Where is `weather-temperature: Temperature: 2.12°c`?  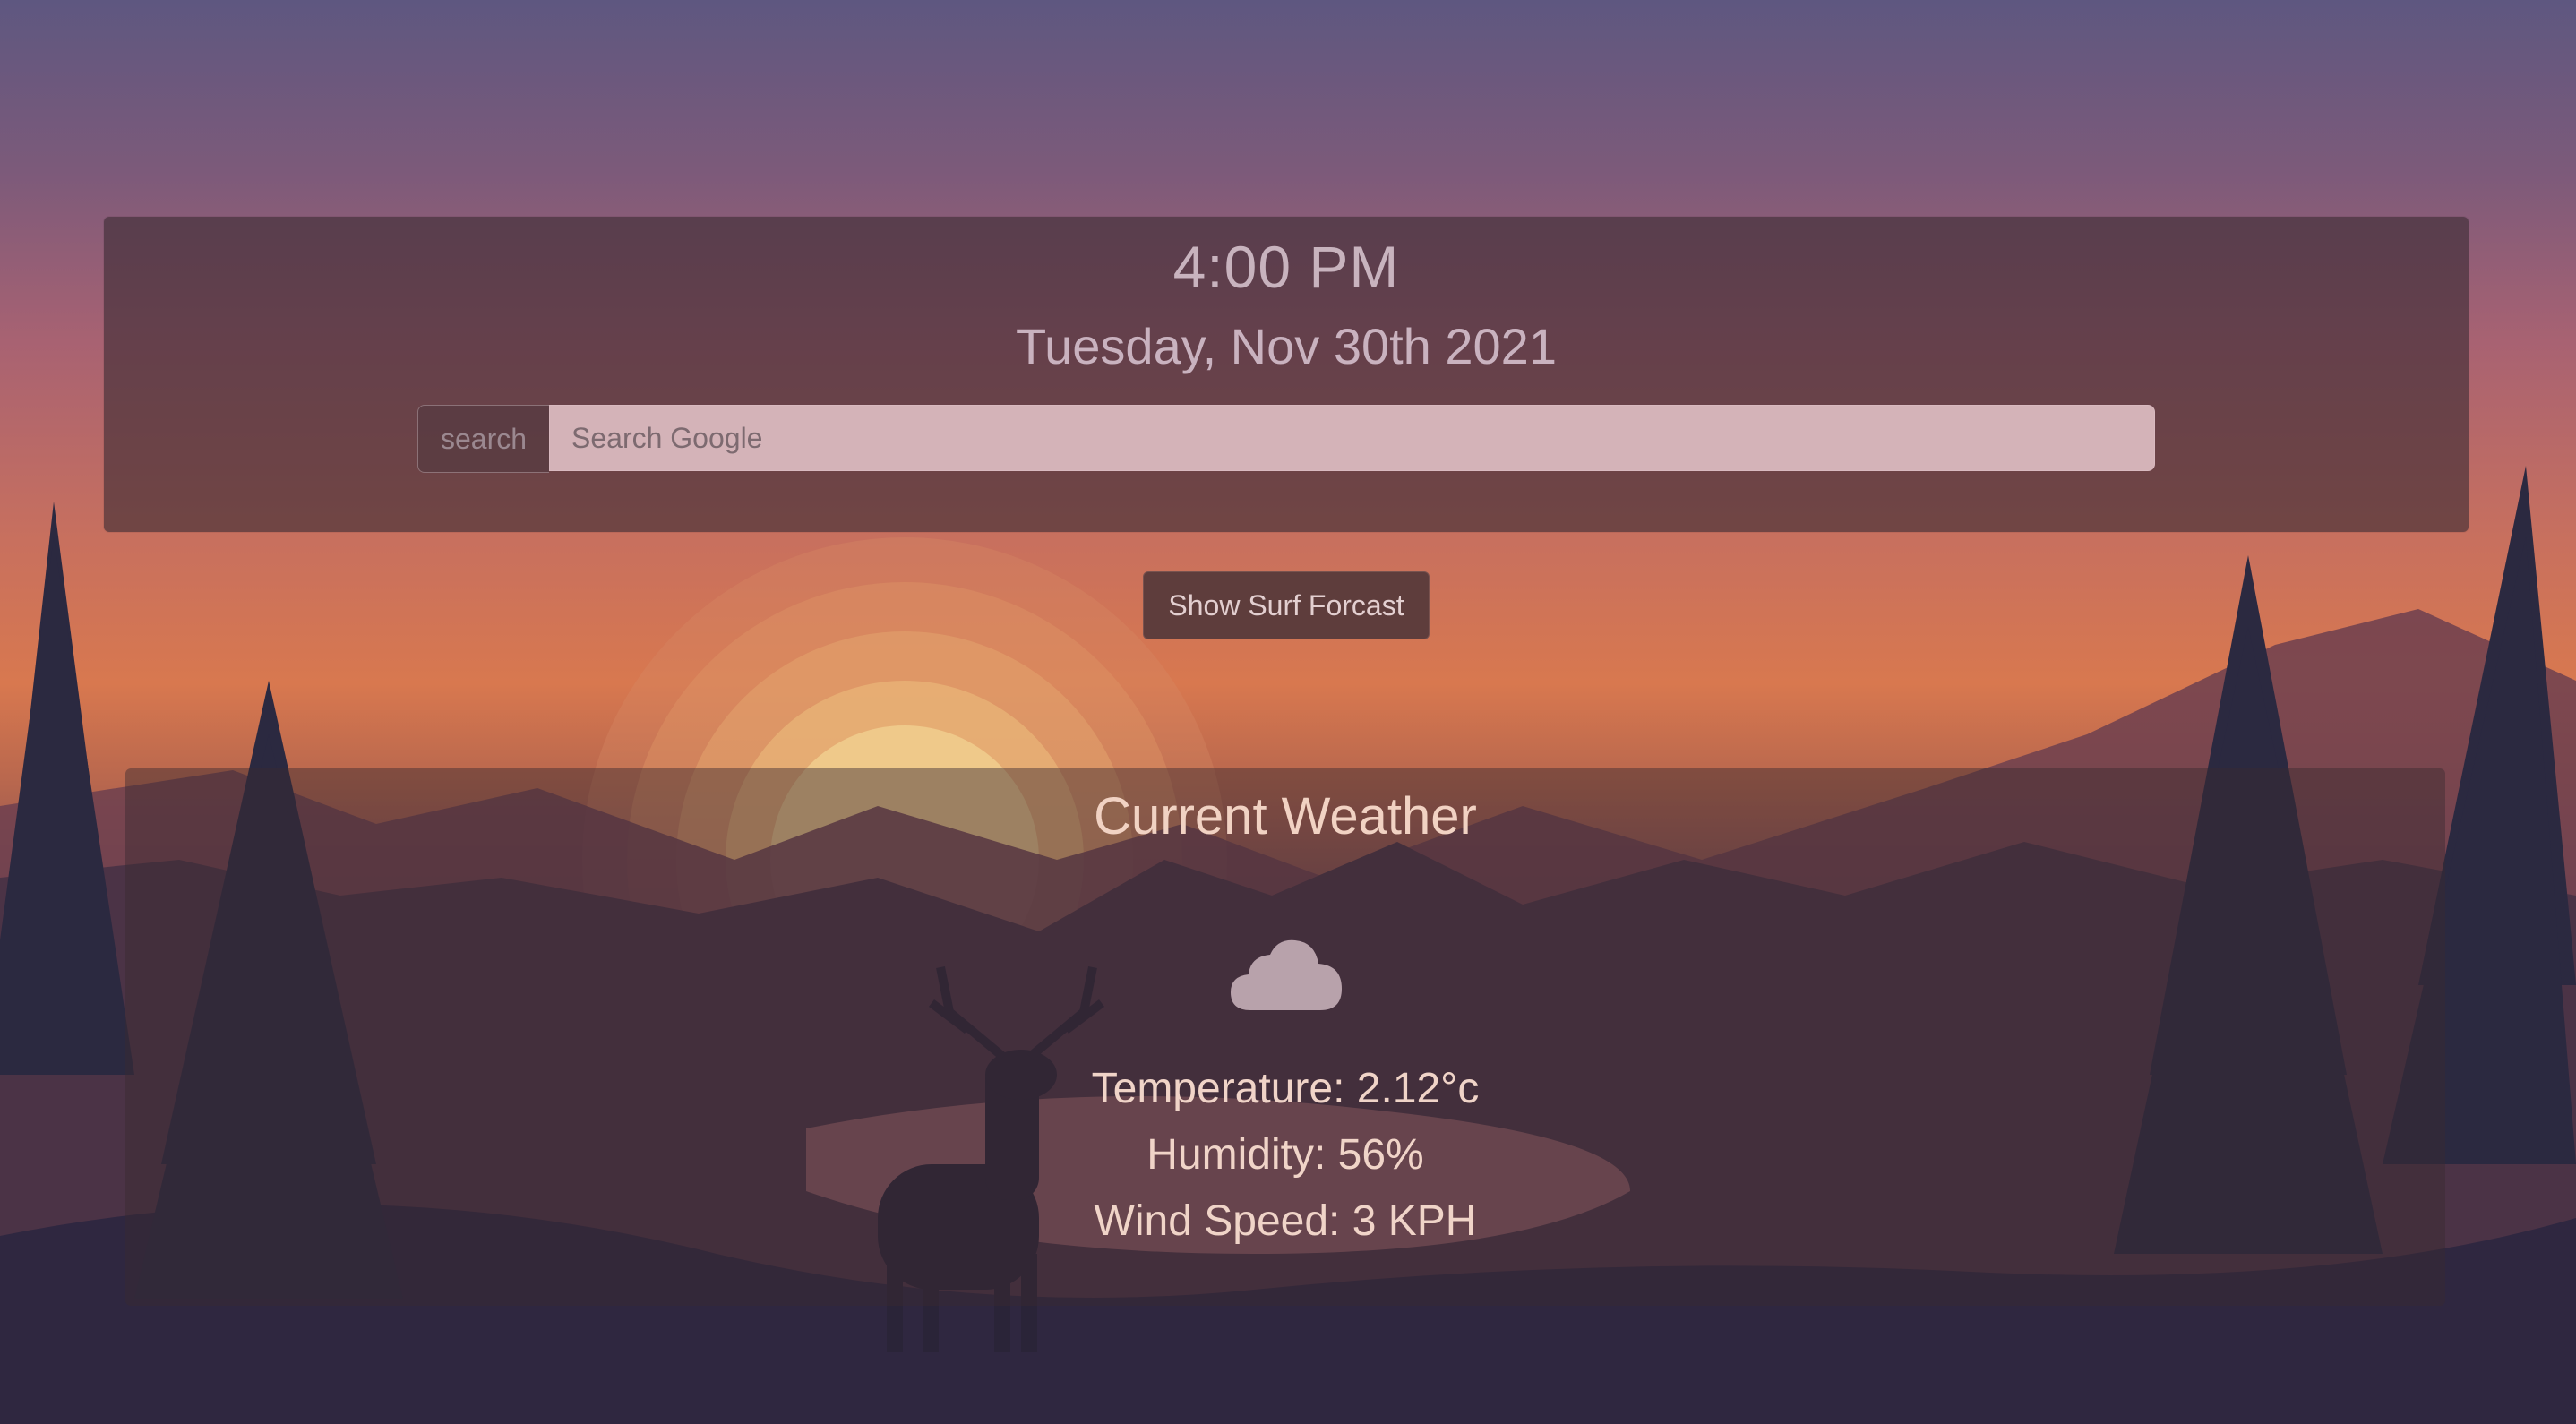
weather-temperature: Temperature: 2.12°c is located at coordinates (1285, 1089).